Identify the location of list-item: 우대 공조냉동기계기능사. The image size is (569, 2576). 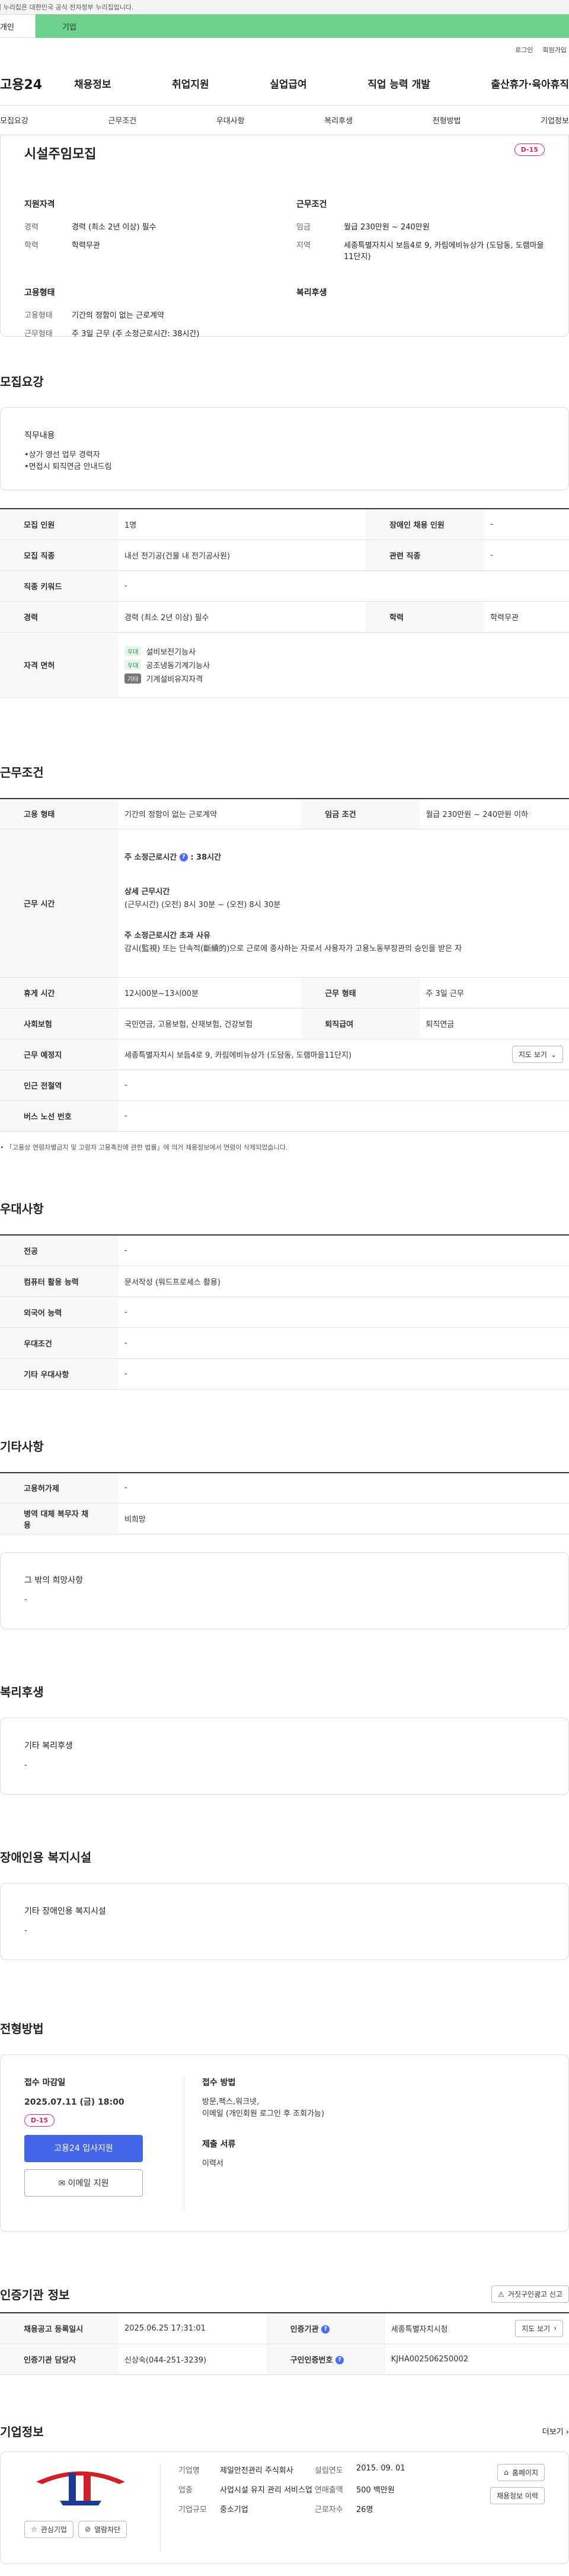
(343, 665).